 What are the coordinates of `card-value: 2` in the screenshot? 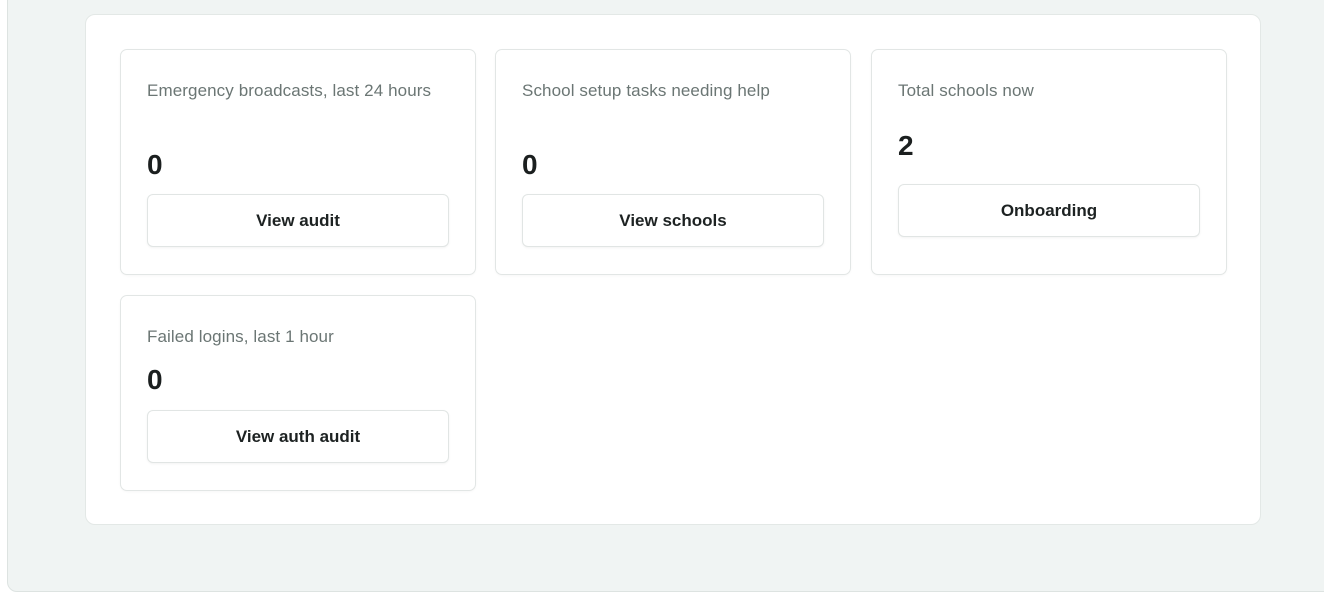 It's located at (906, 145).